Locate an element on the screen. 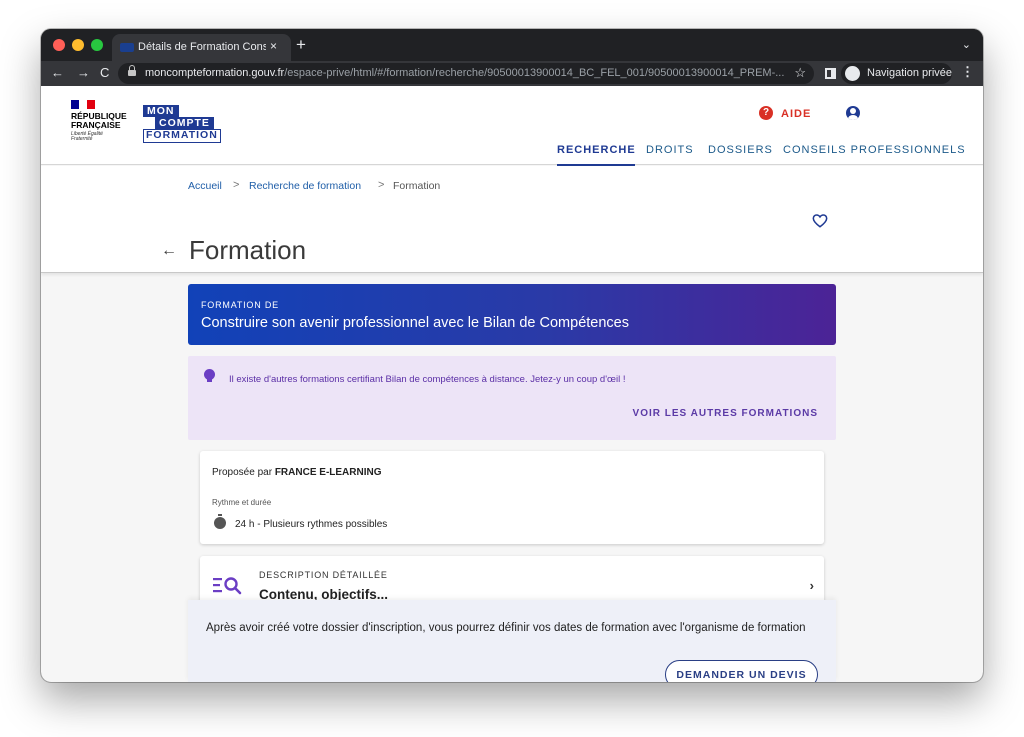 The height and width of the screenshot is (737, 1024). lightbulb-icon is located at coordinates (209, 376).